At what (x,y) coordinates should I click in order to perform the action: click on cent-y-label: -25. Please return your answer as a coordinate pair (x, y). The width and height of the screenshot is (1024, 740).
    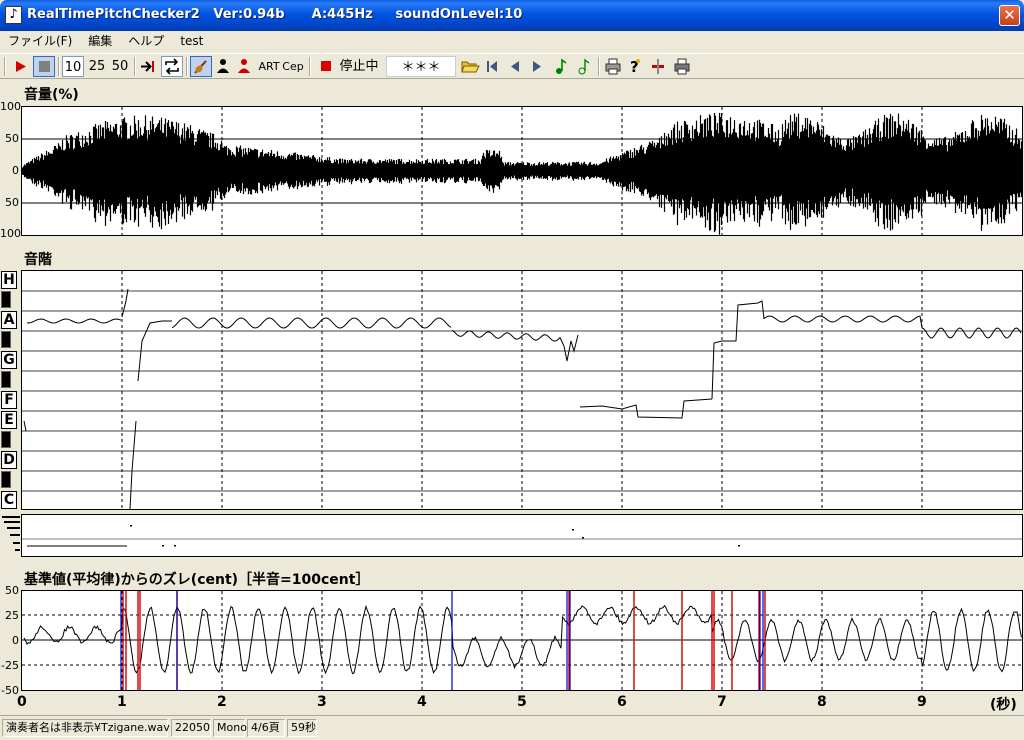
    Looking at the image, I should click on (10, 665).